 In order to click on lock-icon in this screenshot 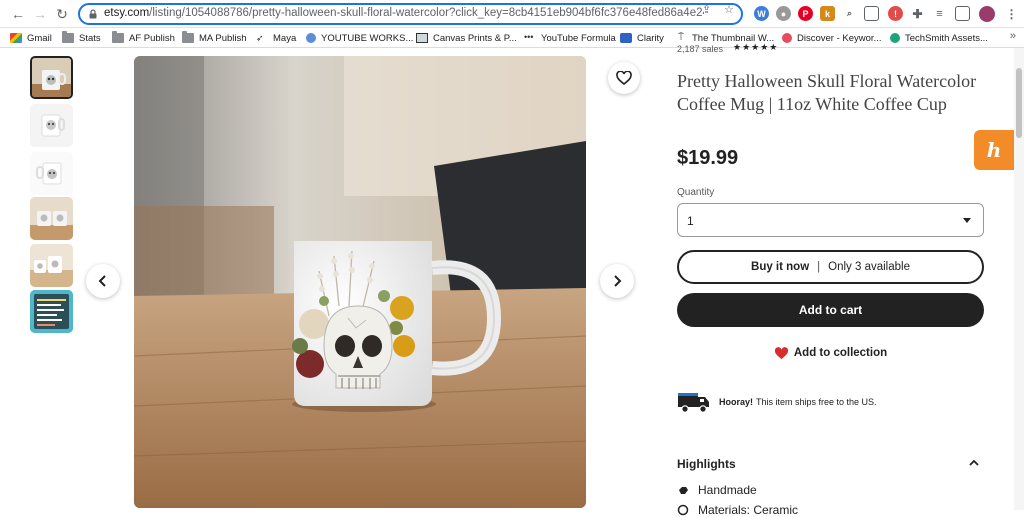, I will do `click(93, 14)`.